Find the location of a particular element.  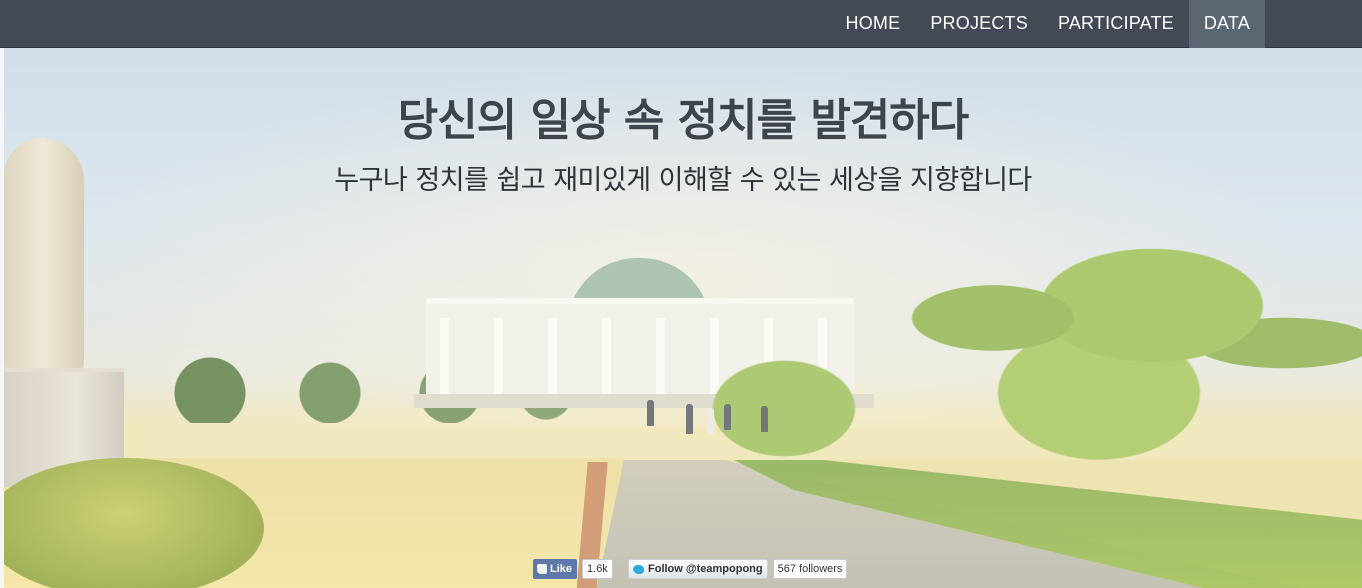

facebook-like-label: Like is located at coordinates (561, 569).